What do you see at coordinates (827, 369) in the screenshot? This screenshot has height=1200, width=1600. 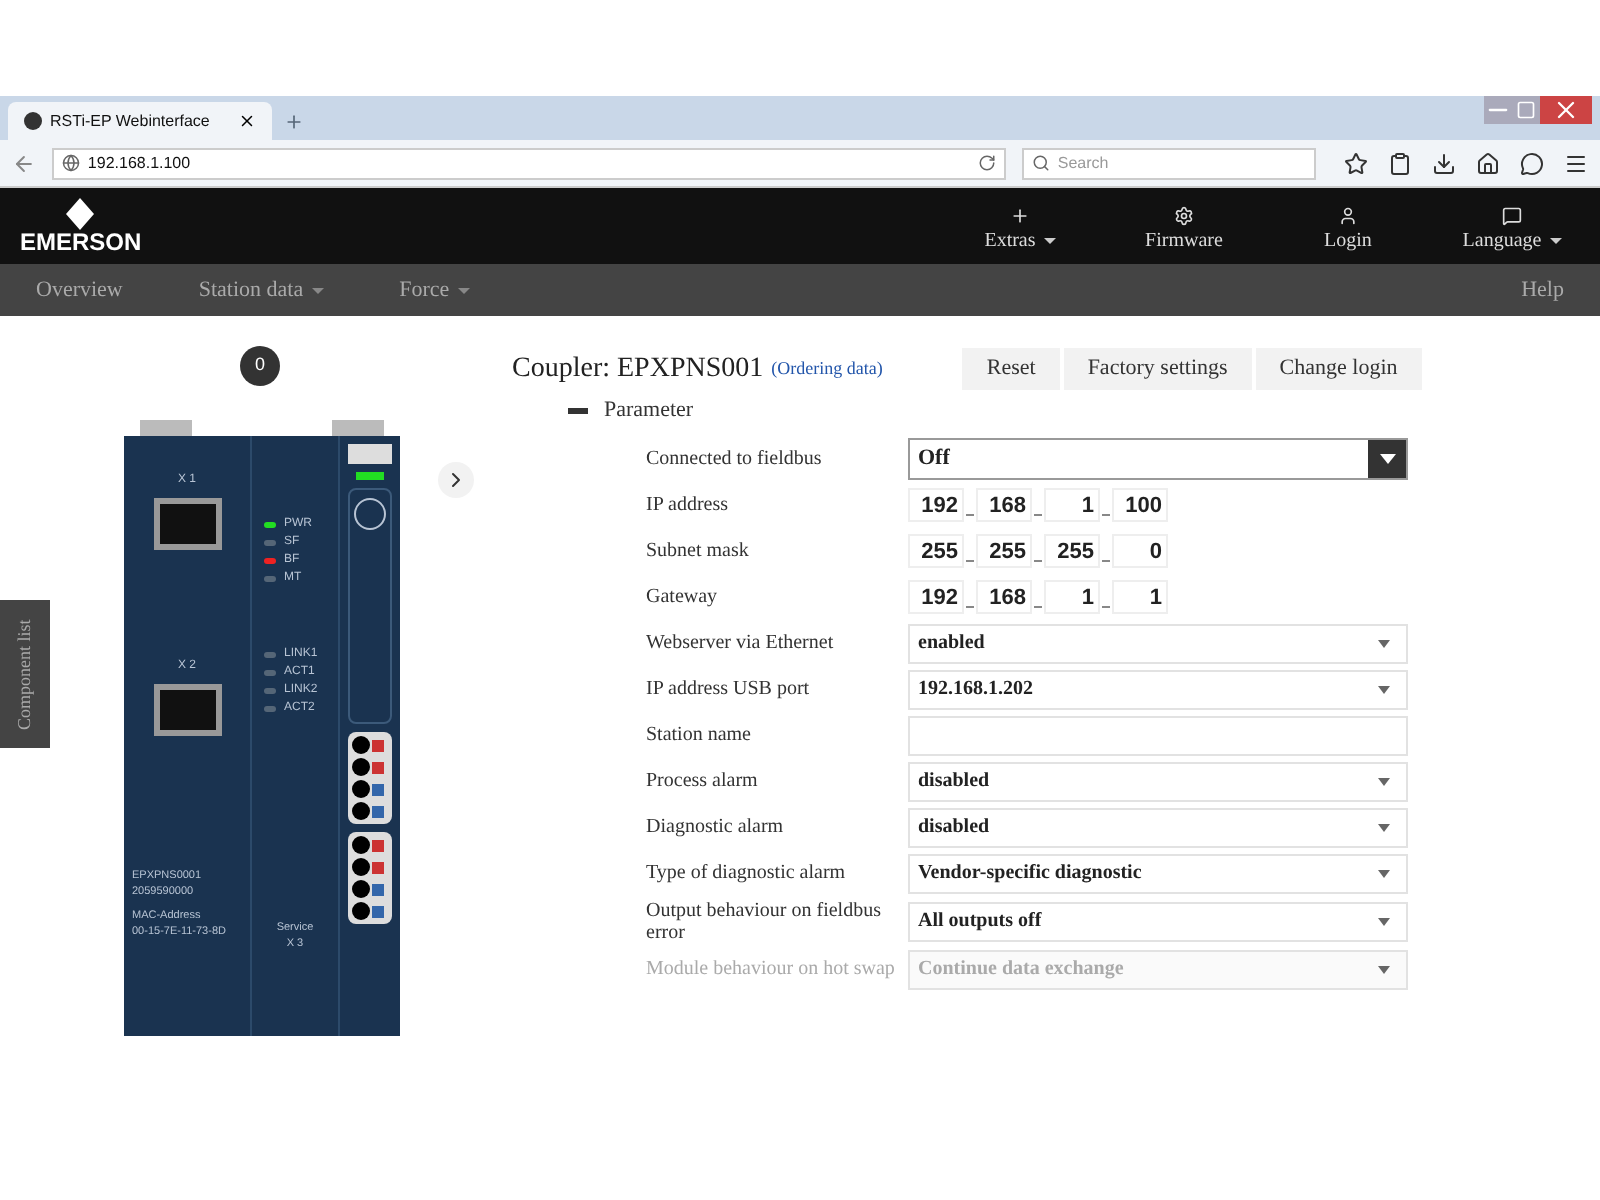 I see `ordering-data-link: (Ordering data)` at bounding box center [827, 369].